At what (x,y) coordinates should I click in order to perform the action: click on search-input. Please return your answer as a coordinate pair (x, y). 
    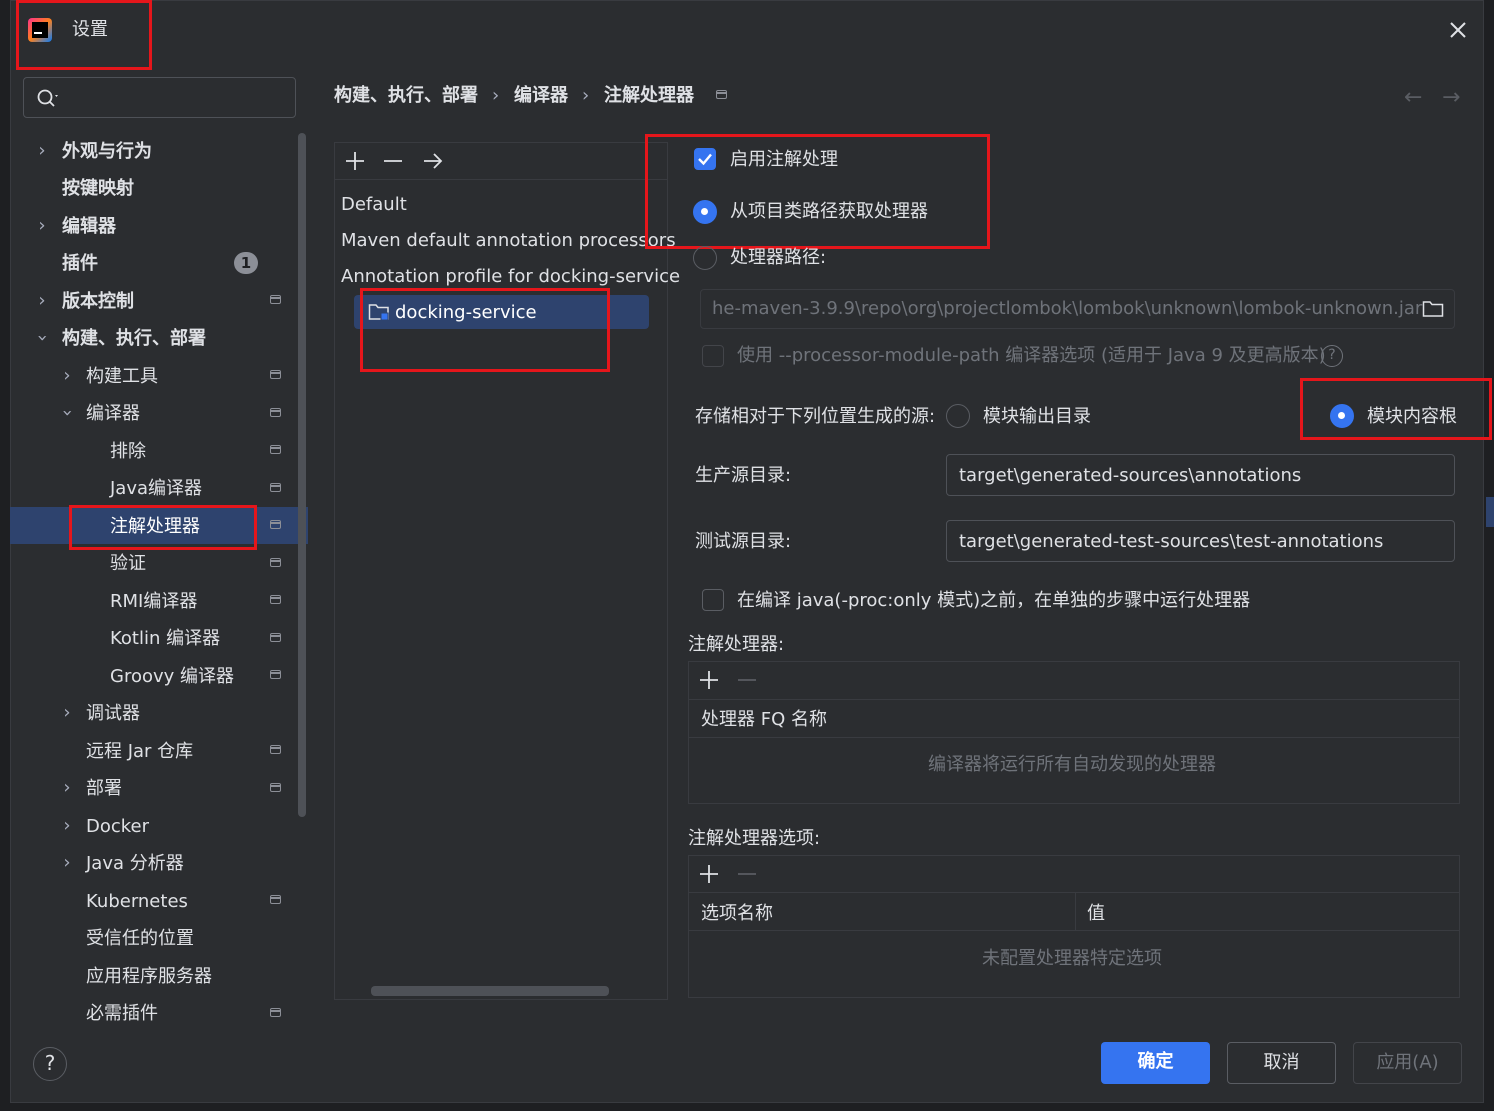
    Looking at the image, I should click on (159, 97).